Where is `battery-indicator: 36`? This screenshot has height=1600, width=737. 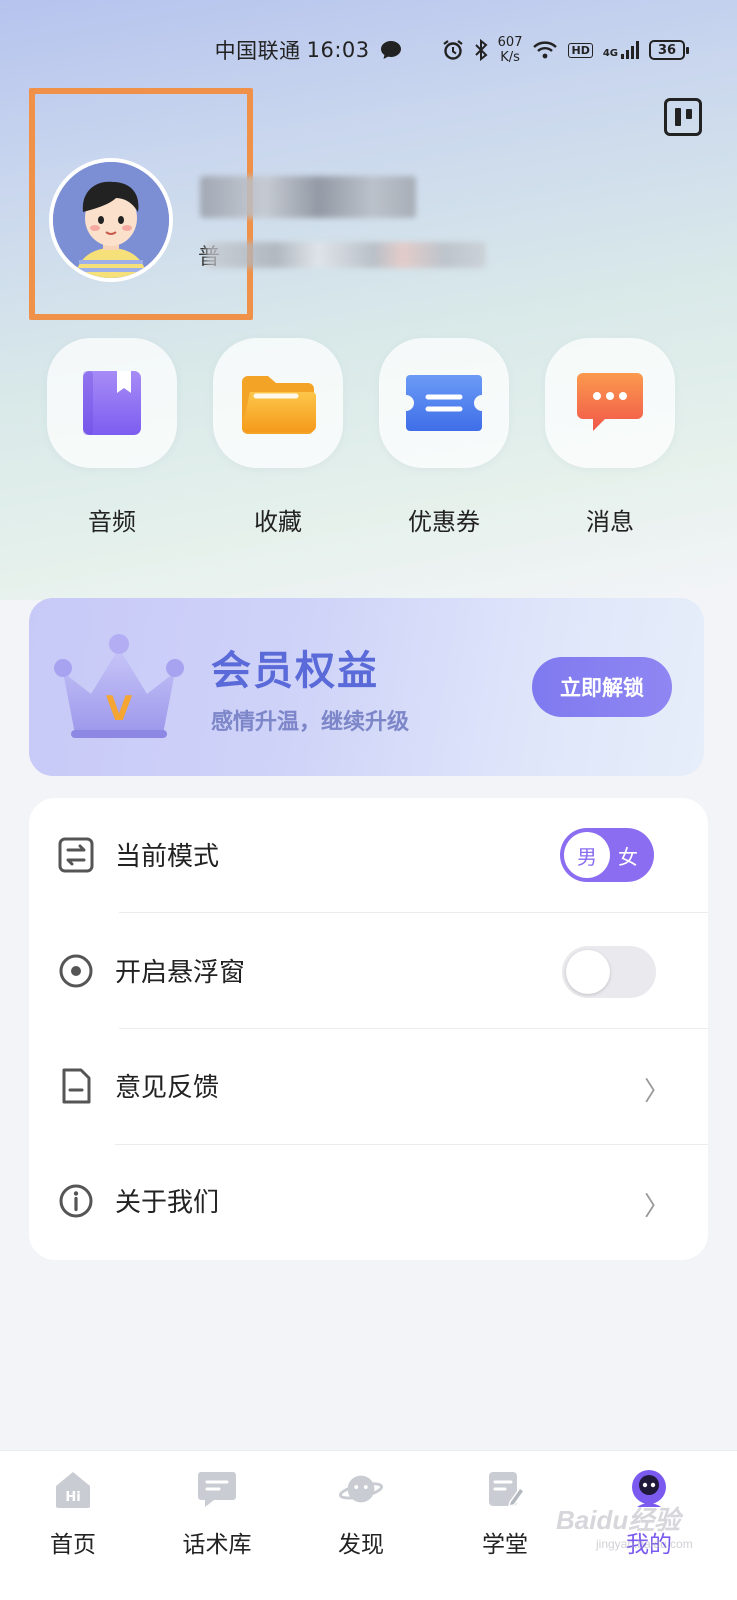
battery-indicator: 36 is located at coordinates (669, 50).